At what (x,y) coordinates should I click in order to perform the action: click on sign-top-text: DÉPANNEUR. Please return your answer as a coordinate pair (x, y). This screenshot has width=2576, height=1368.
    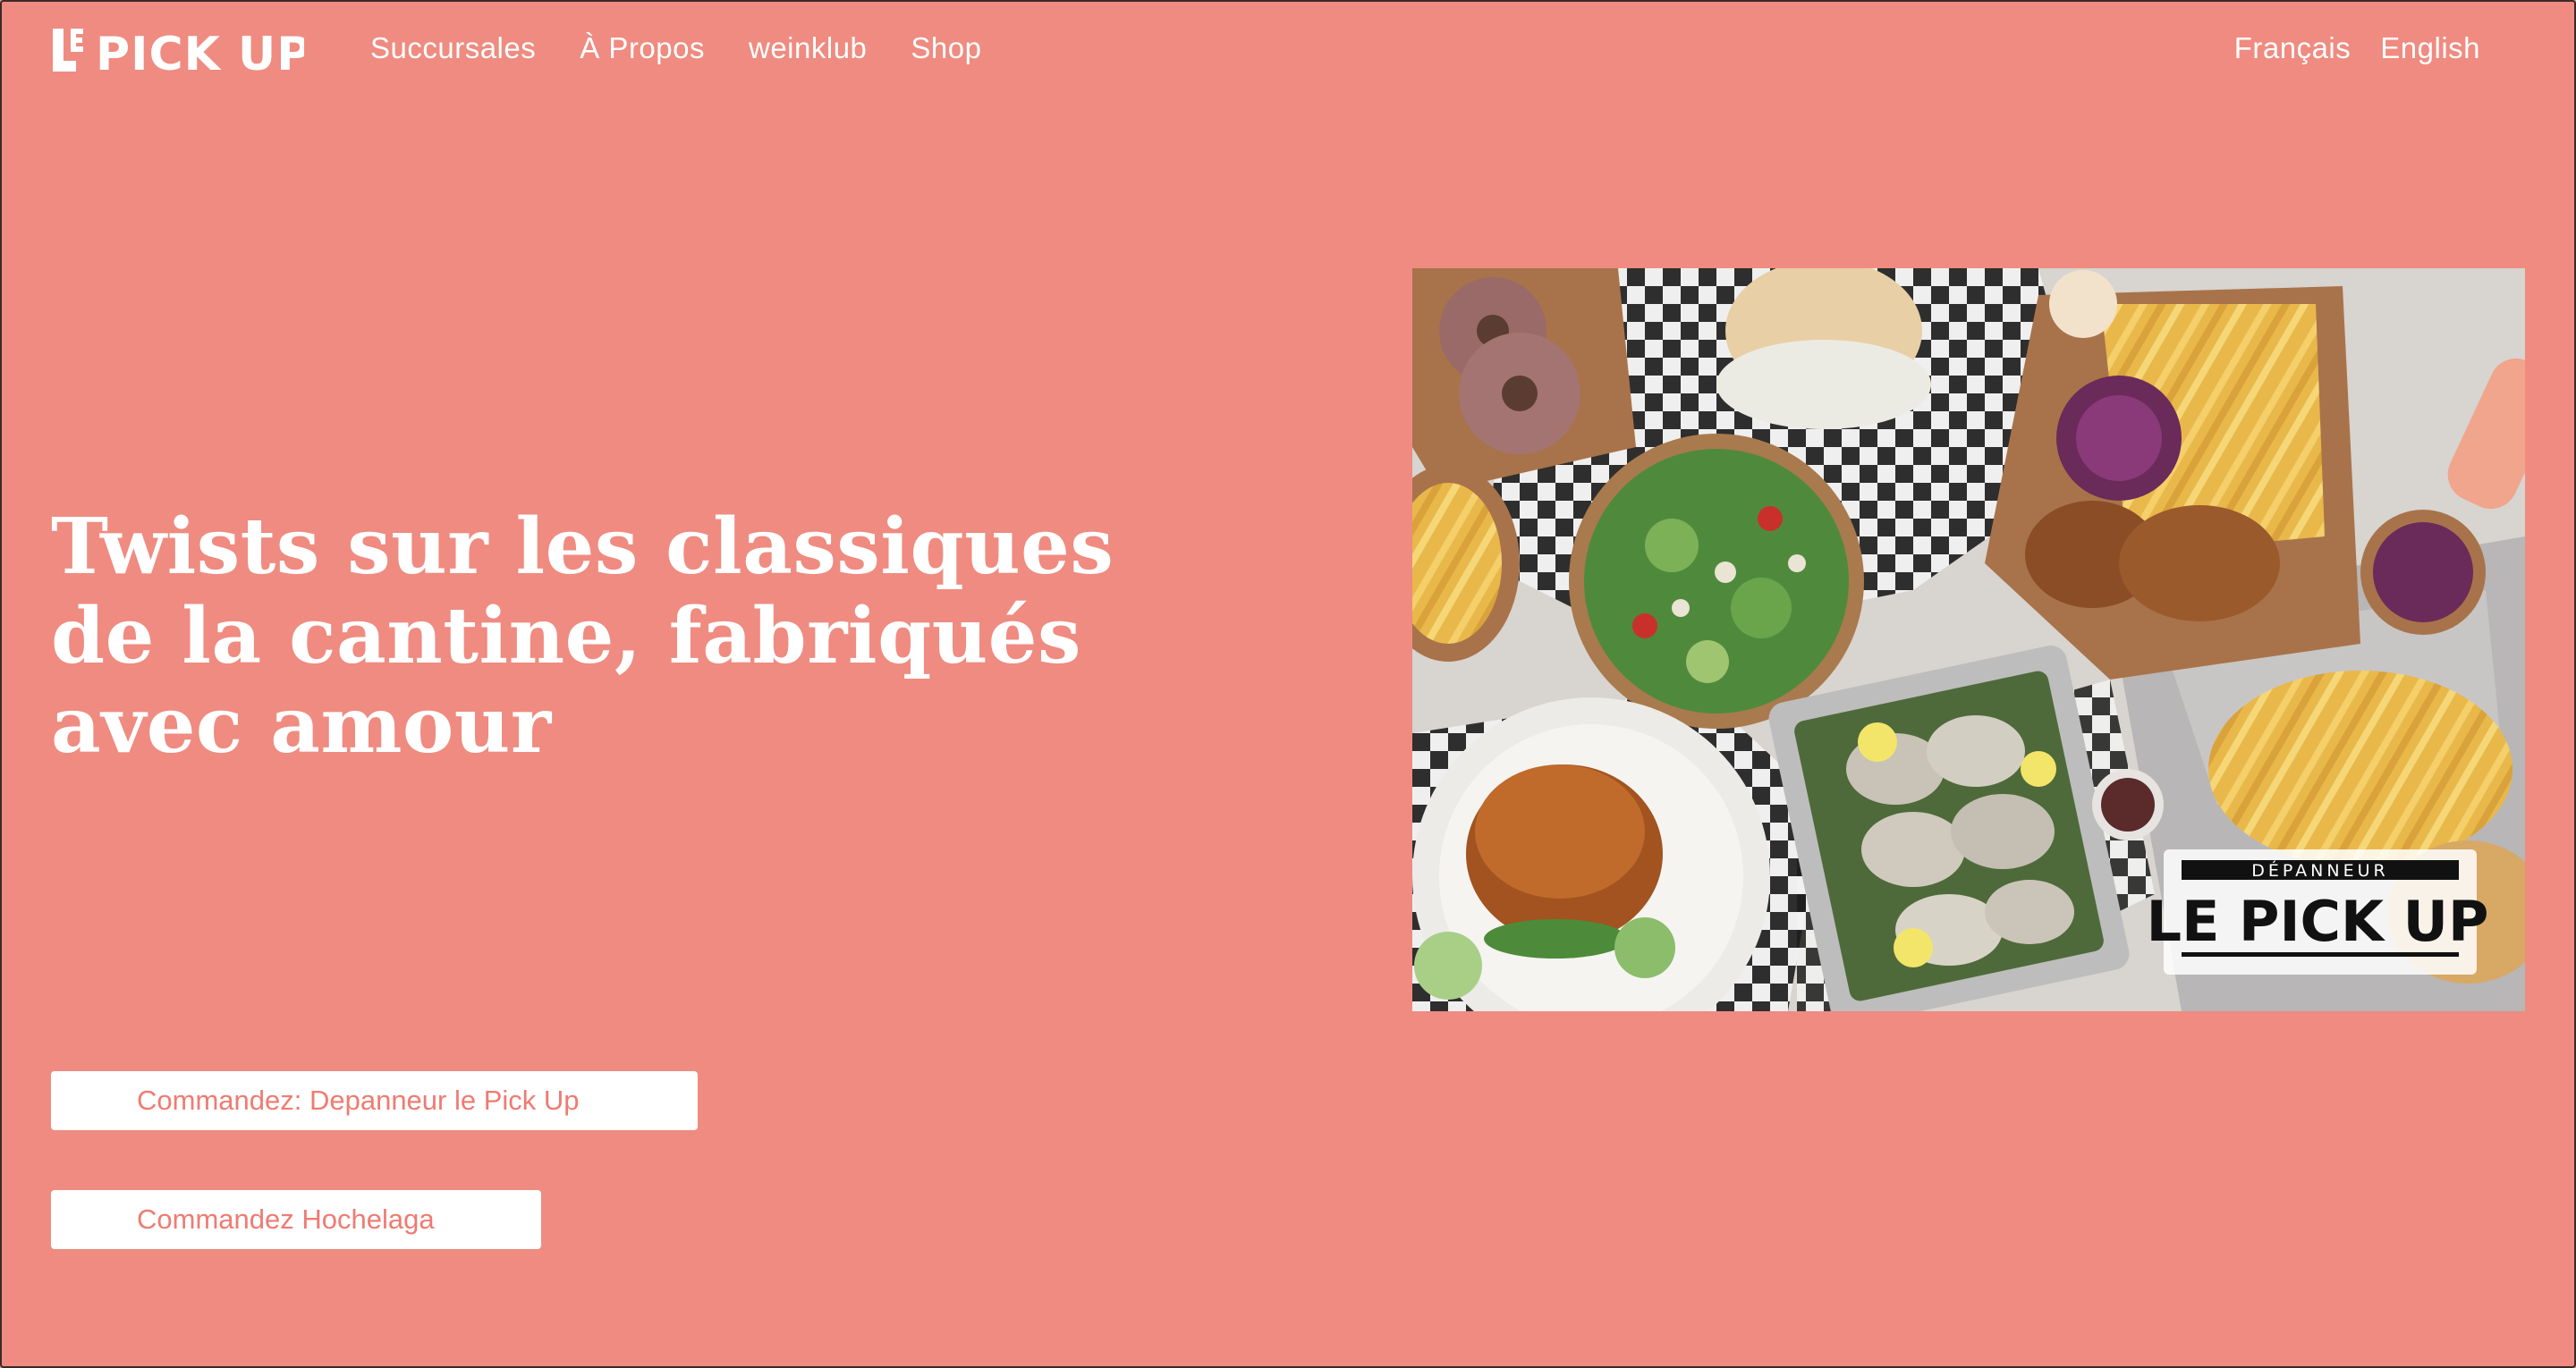
    Looking at the image, I should click on (2319, 870).